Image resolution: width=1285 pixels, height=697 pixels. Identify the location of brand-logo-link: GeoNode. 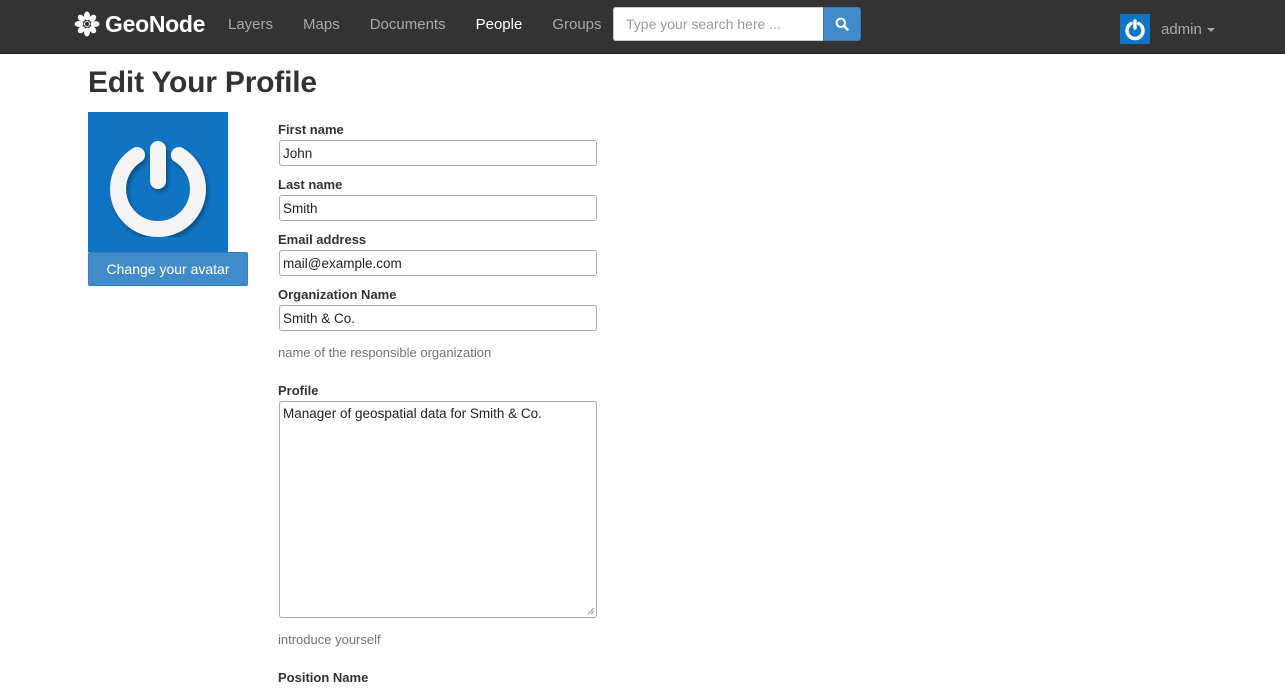
(139, 24).